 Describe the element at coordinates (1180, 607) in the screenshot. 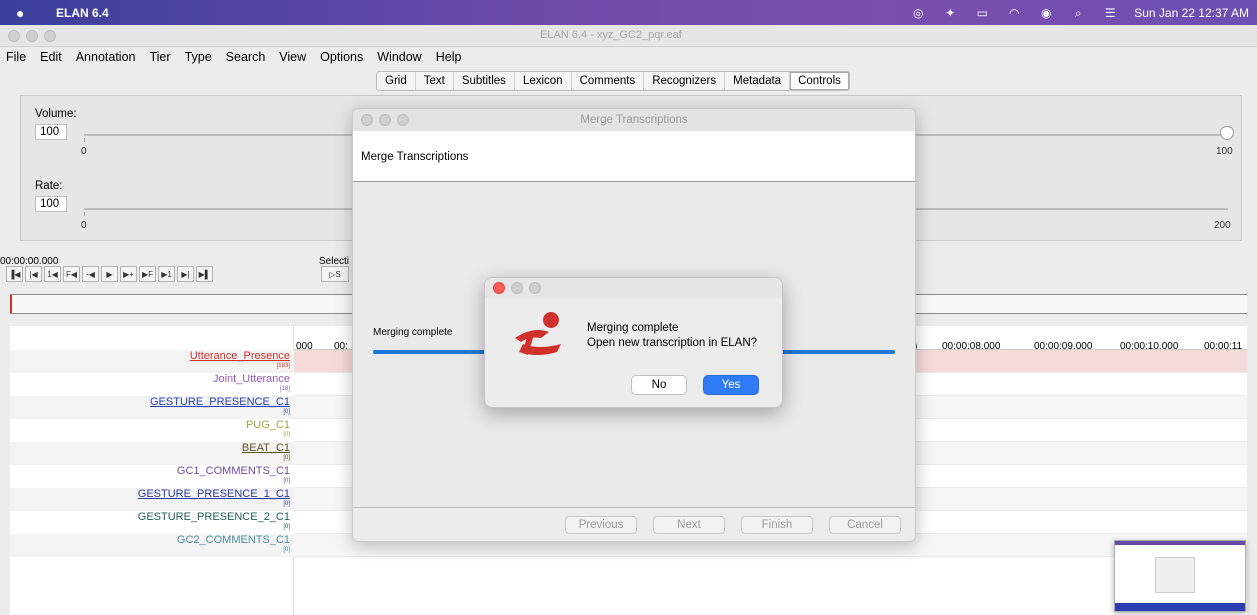

I see `thumb-dock` at that location.